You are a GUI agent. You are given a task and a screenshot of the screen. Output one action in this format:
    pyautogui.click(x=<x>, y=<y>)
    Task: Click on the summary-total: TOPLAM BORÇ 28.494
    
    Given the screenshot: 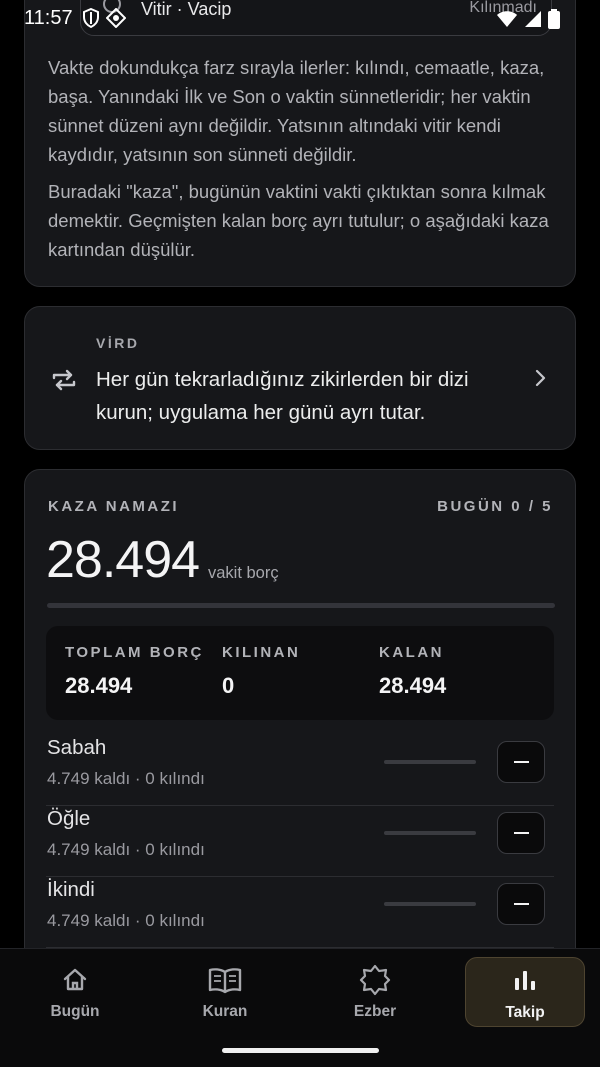 What is the action you would take?
    pyautogui.click(x=134, y=671)
    